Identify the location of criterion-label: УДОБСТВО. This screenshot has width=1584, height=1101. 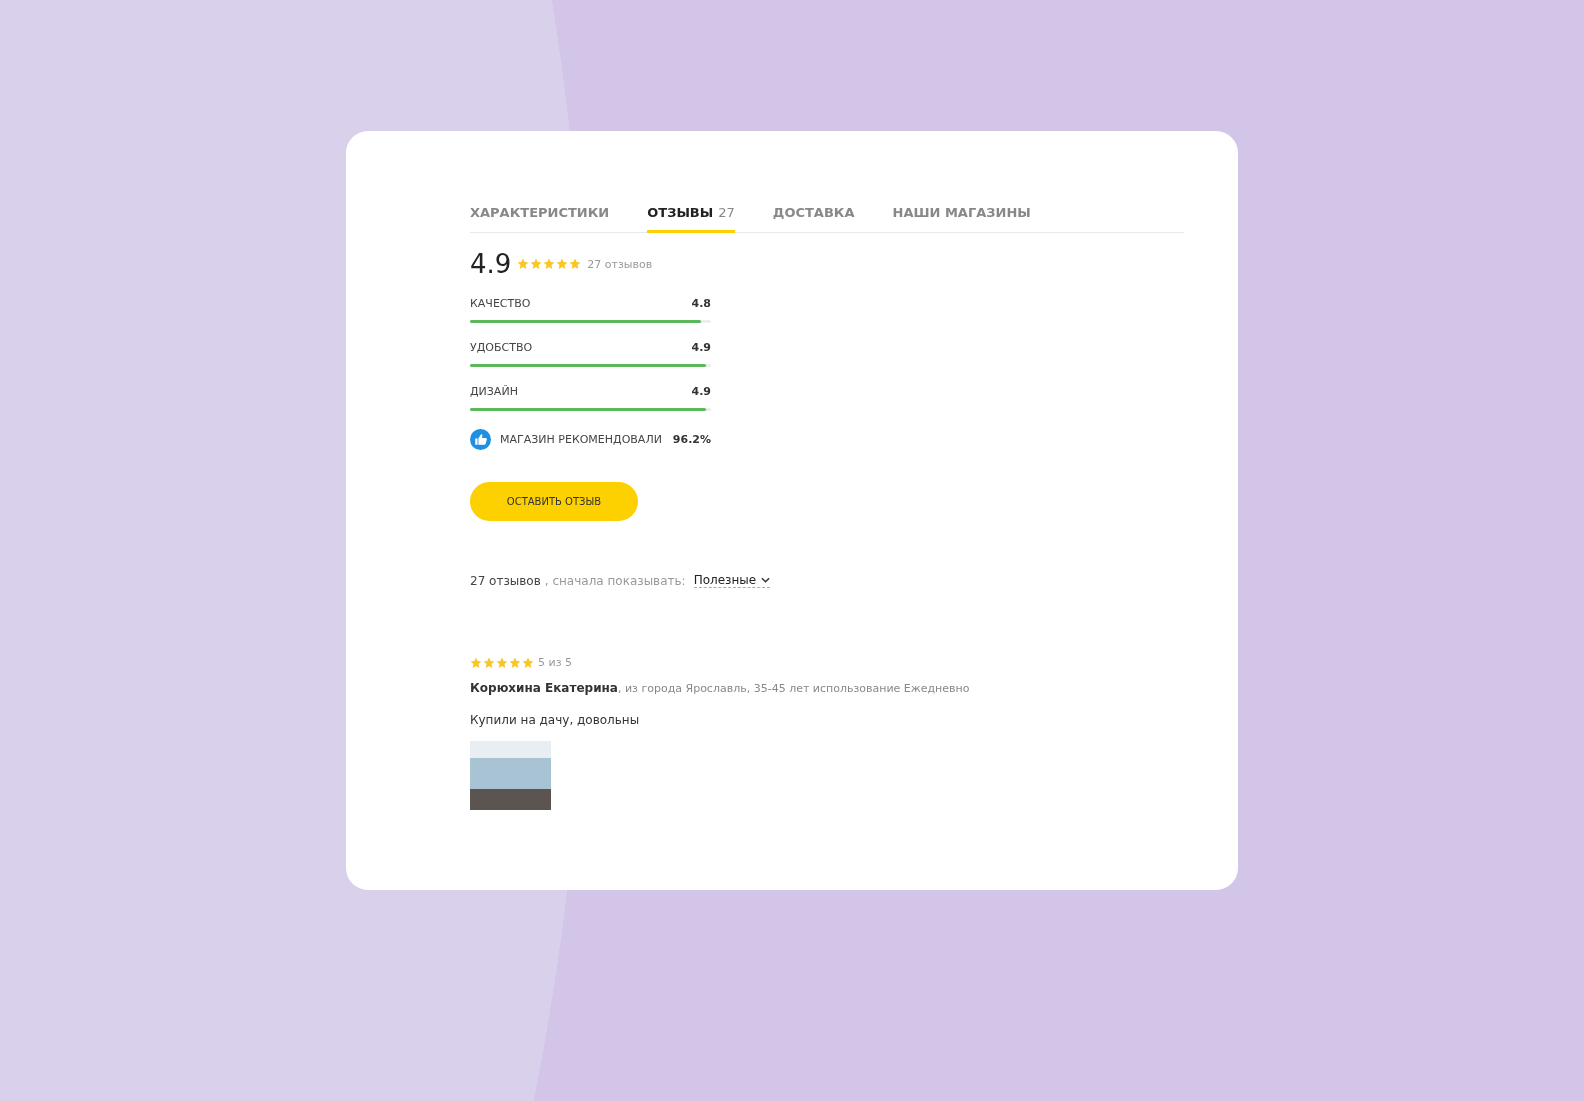
(501, 347).